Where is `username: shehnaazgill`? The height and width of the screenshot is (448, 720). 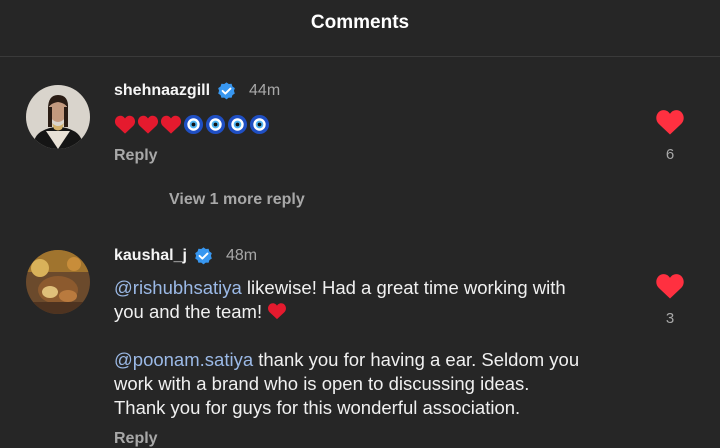 username: shehnaazgill is located at coordinates (162, 91).